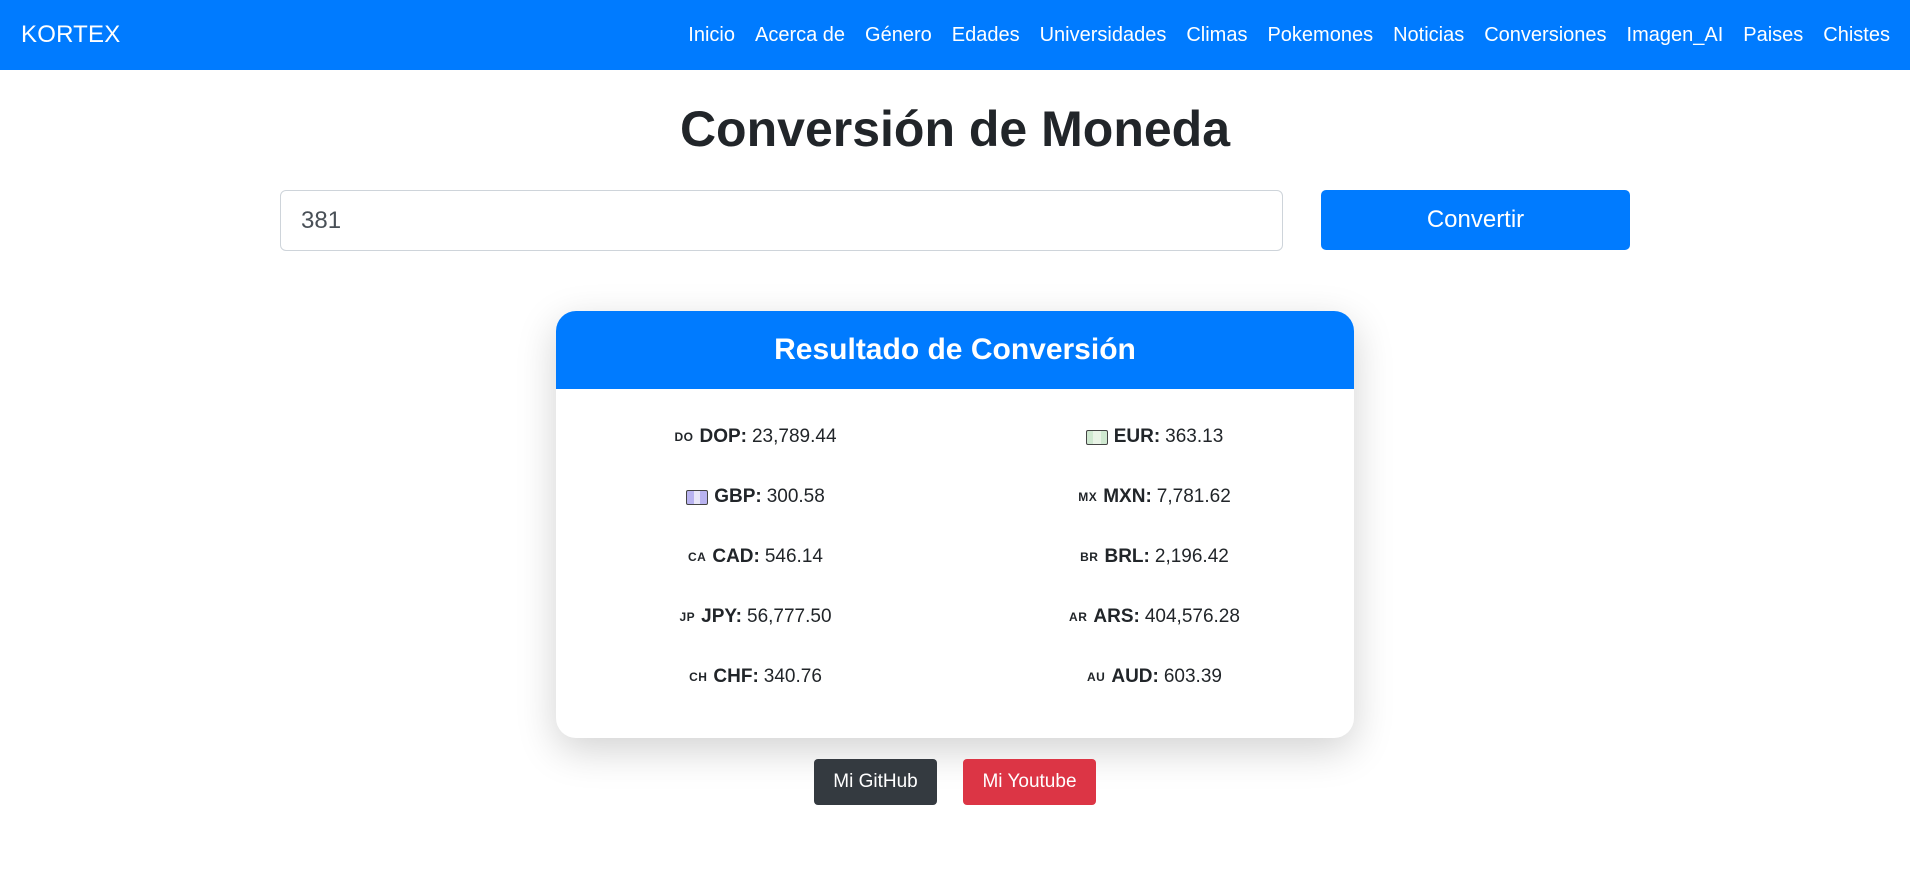  I want to click on currency-value: 23,789.44, so click(794, 436).